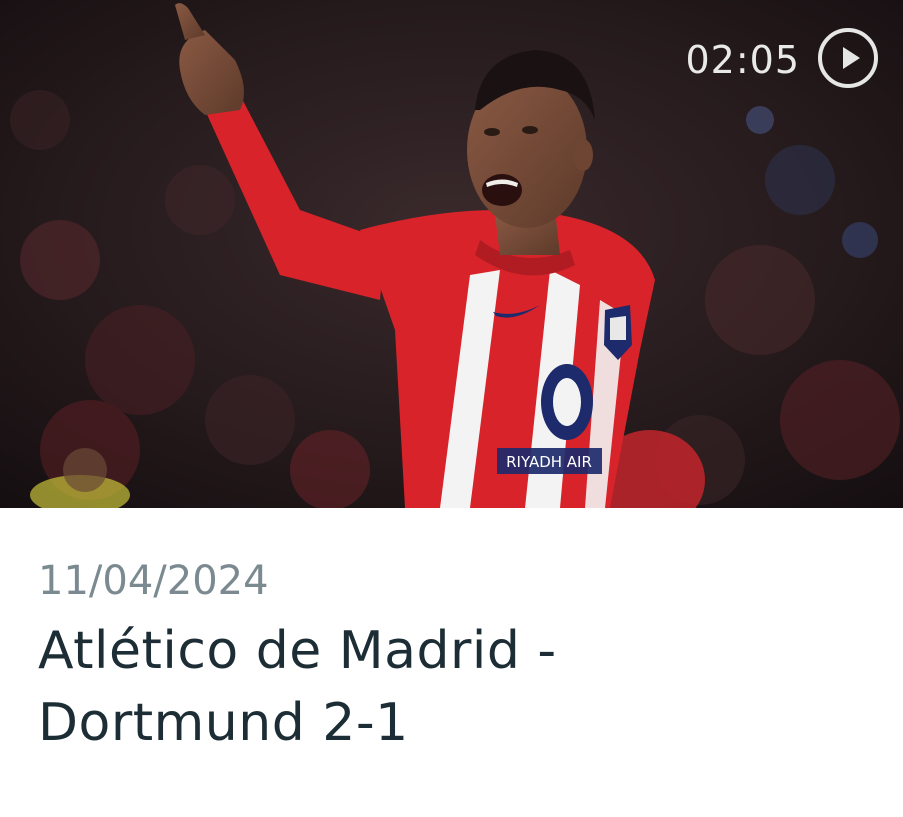  Describe the element at coordinates (742, 60) in the screenshot. I see `video-duration: 02:05` at that location.